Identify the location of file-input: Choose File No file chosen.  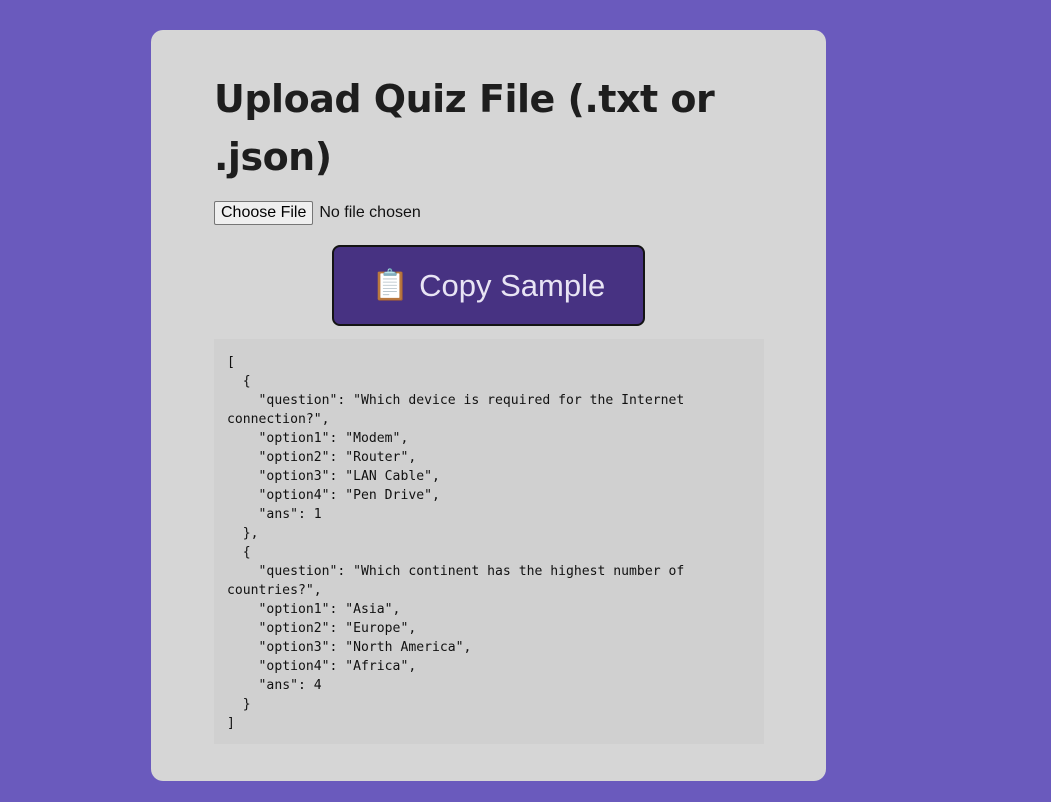
(317, 213).